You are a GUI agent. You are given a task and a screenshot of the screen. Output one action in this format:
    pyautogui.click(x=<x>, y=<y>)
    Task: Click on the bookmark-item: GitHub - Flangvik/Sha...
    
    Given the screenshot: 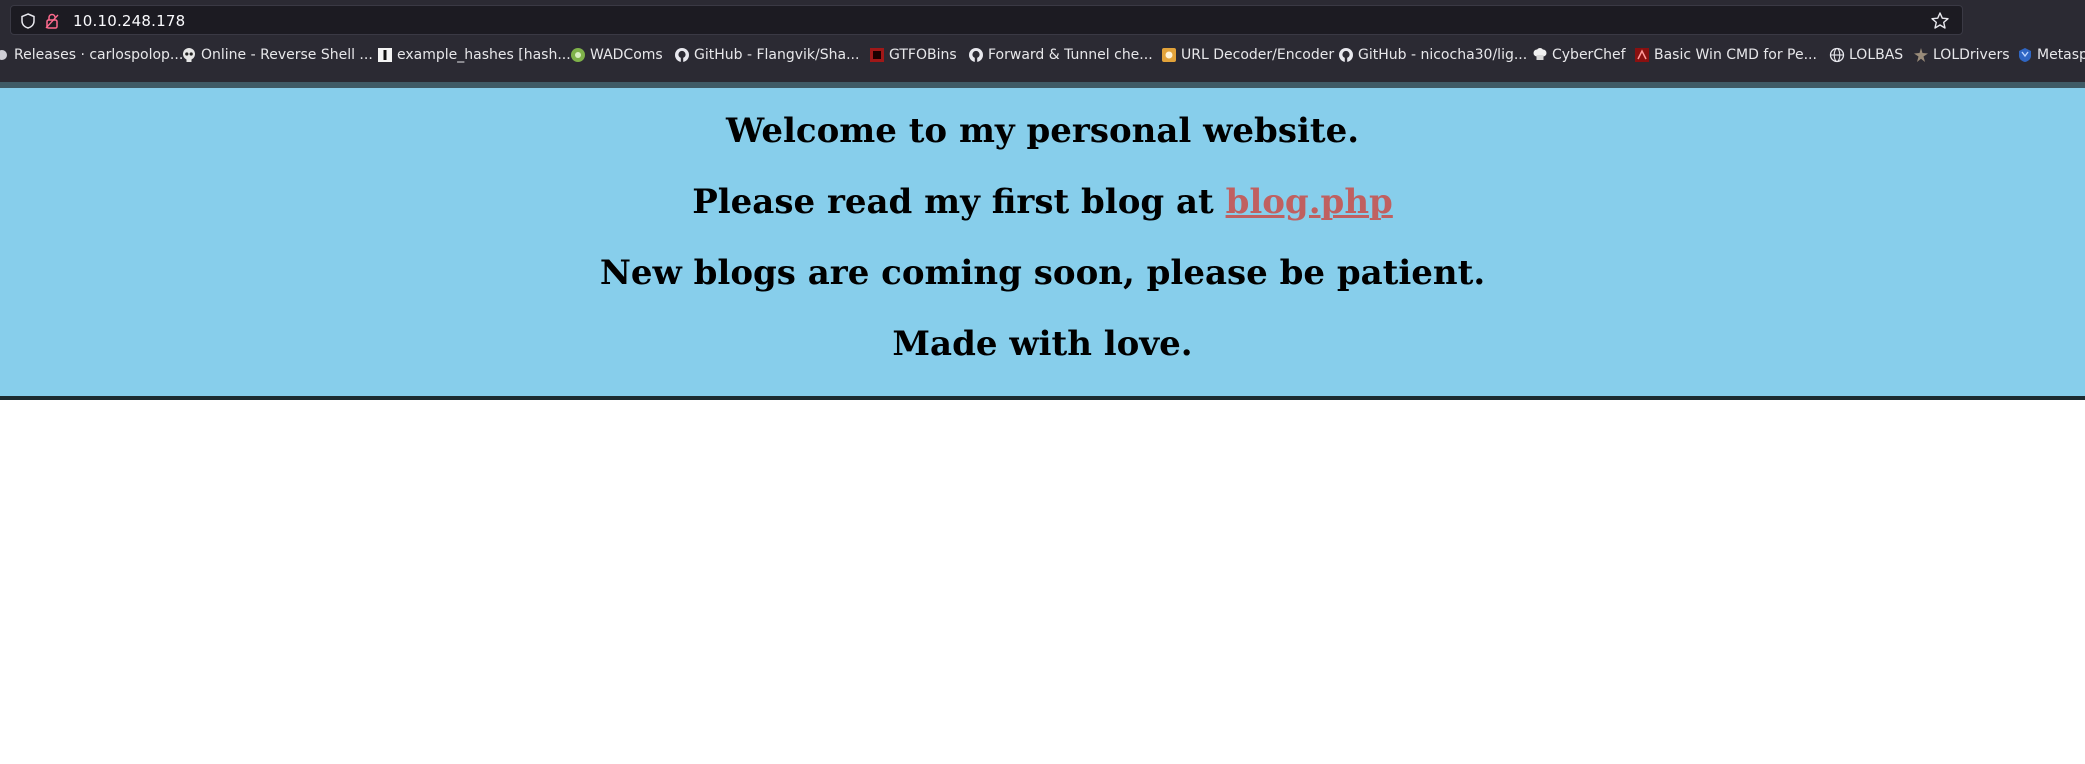 What is the action you would take?
    pyautogui.click(x=766, y=55)
    